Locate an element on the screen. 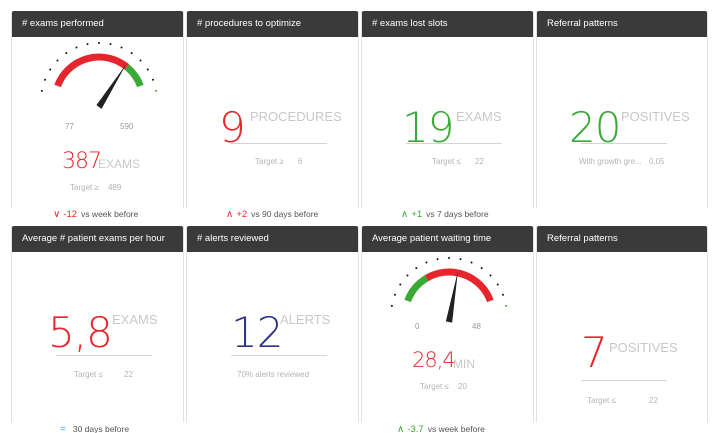 Image resolution: width=713 pixels, height=433 pixels. kpi-unit: MIN is located at coordinates (464, 364).